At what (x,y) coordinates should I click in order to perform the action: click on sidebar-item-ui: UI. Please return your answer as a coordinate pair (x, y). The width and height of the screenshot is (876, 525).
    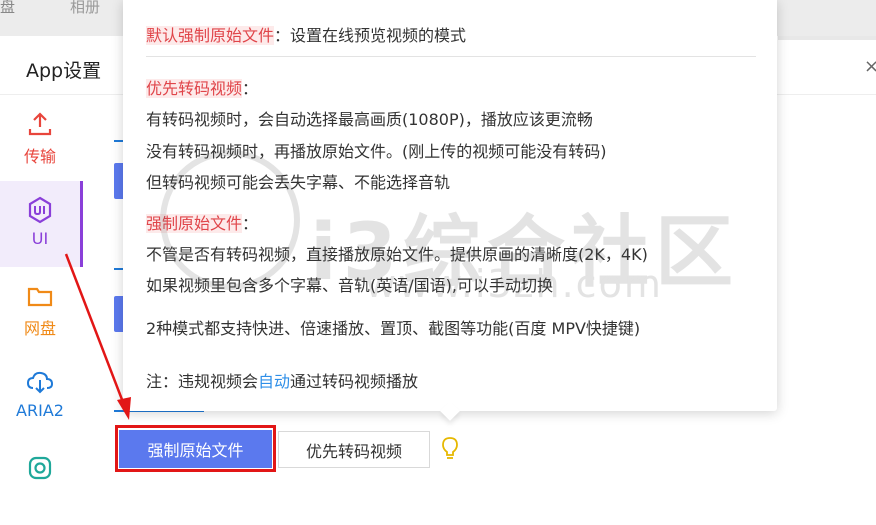
    Looking at the image, I should click on (41, 224).